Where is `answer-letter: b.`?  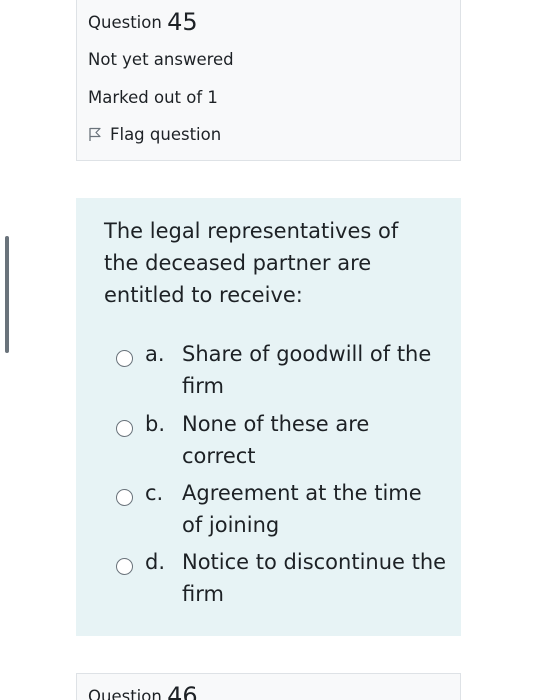 answer-letter: b. is located at coordinates (155, 424).